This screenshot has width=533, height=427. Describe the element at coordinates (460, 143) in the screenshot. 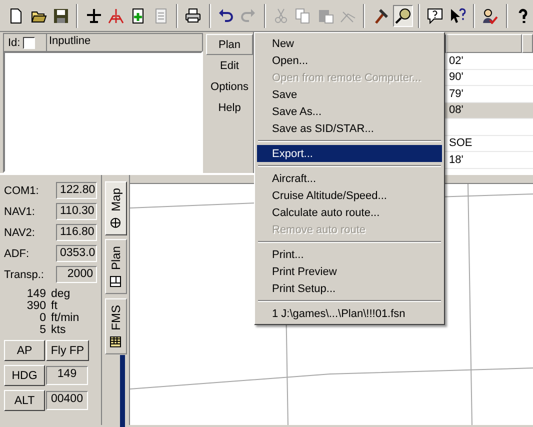

I see `table-cell: SOE` at that location.